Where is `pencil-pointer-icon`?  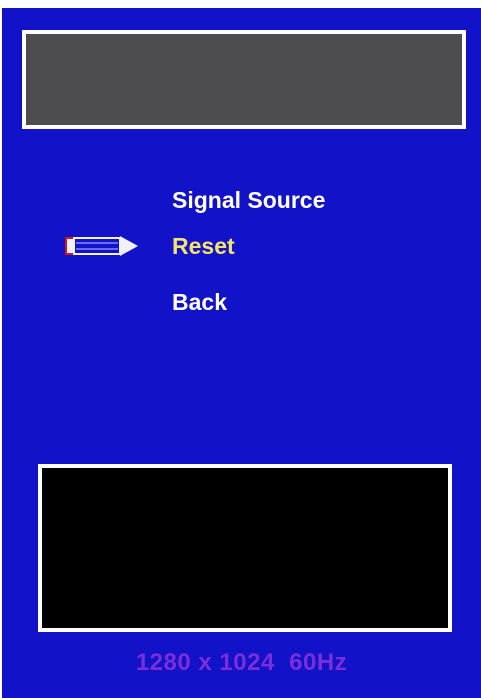 pencil-pointer-icon is located at coordinates (101, 246).